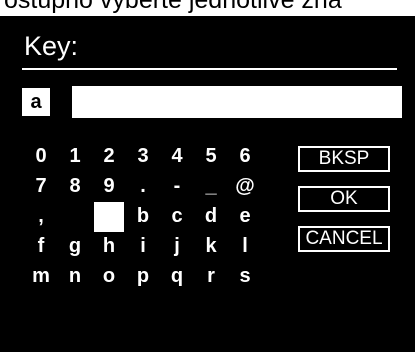  What do you see at coordinates (143, 247) in the screenshot?
I see `key-i: i` at bounding box center [143, 247].